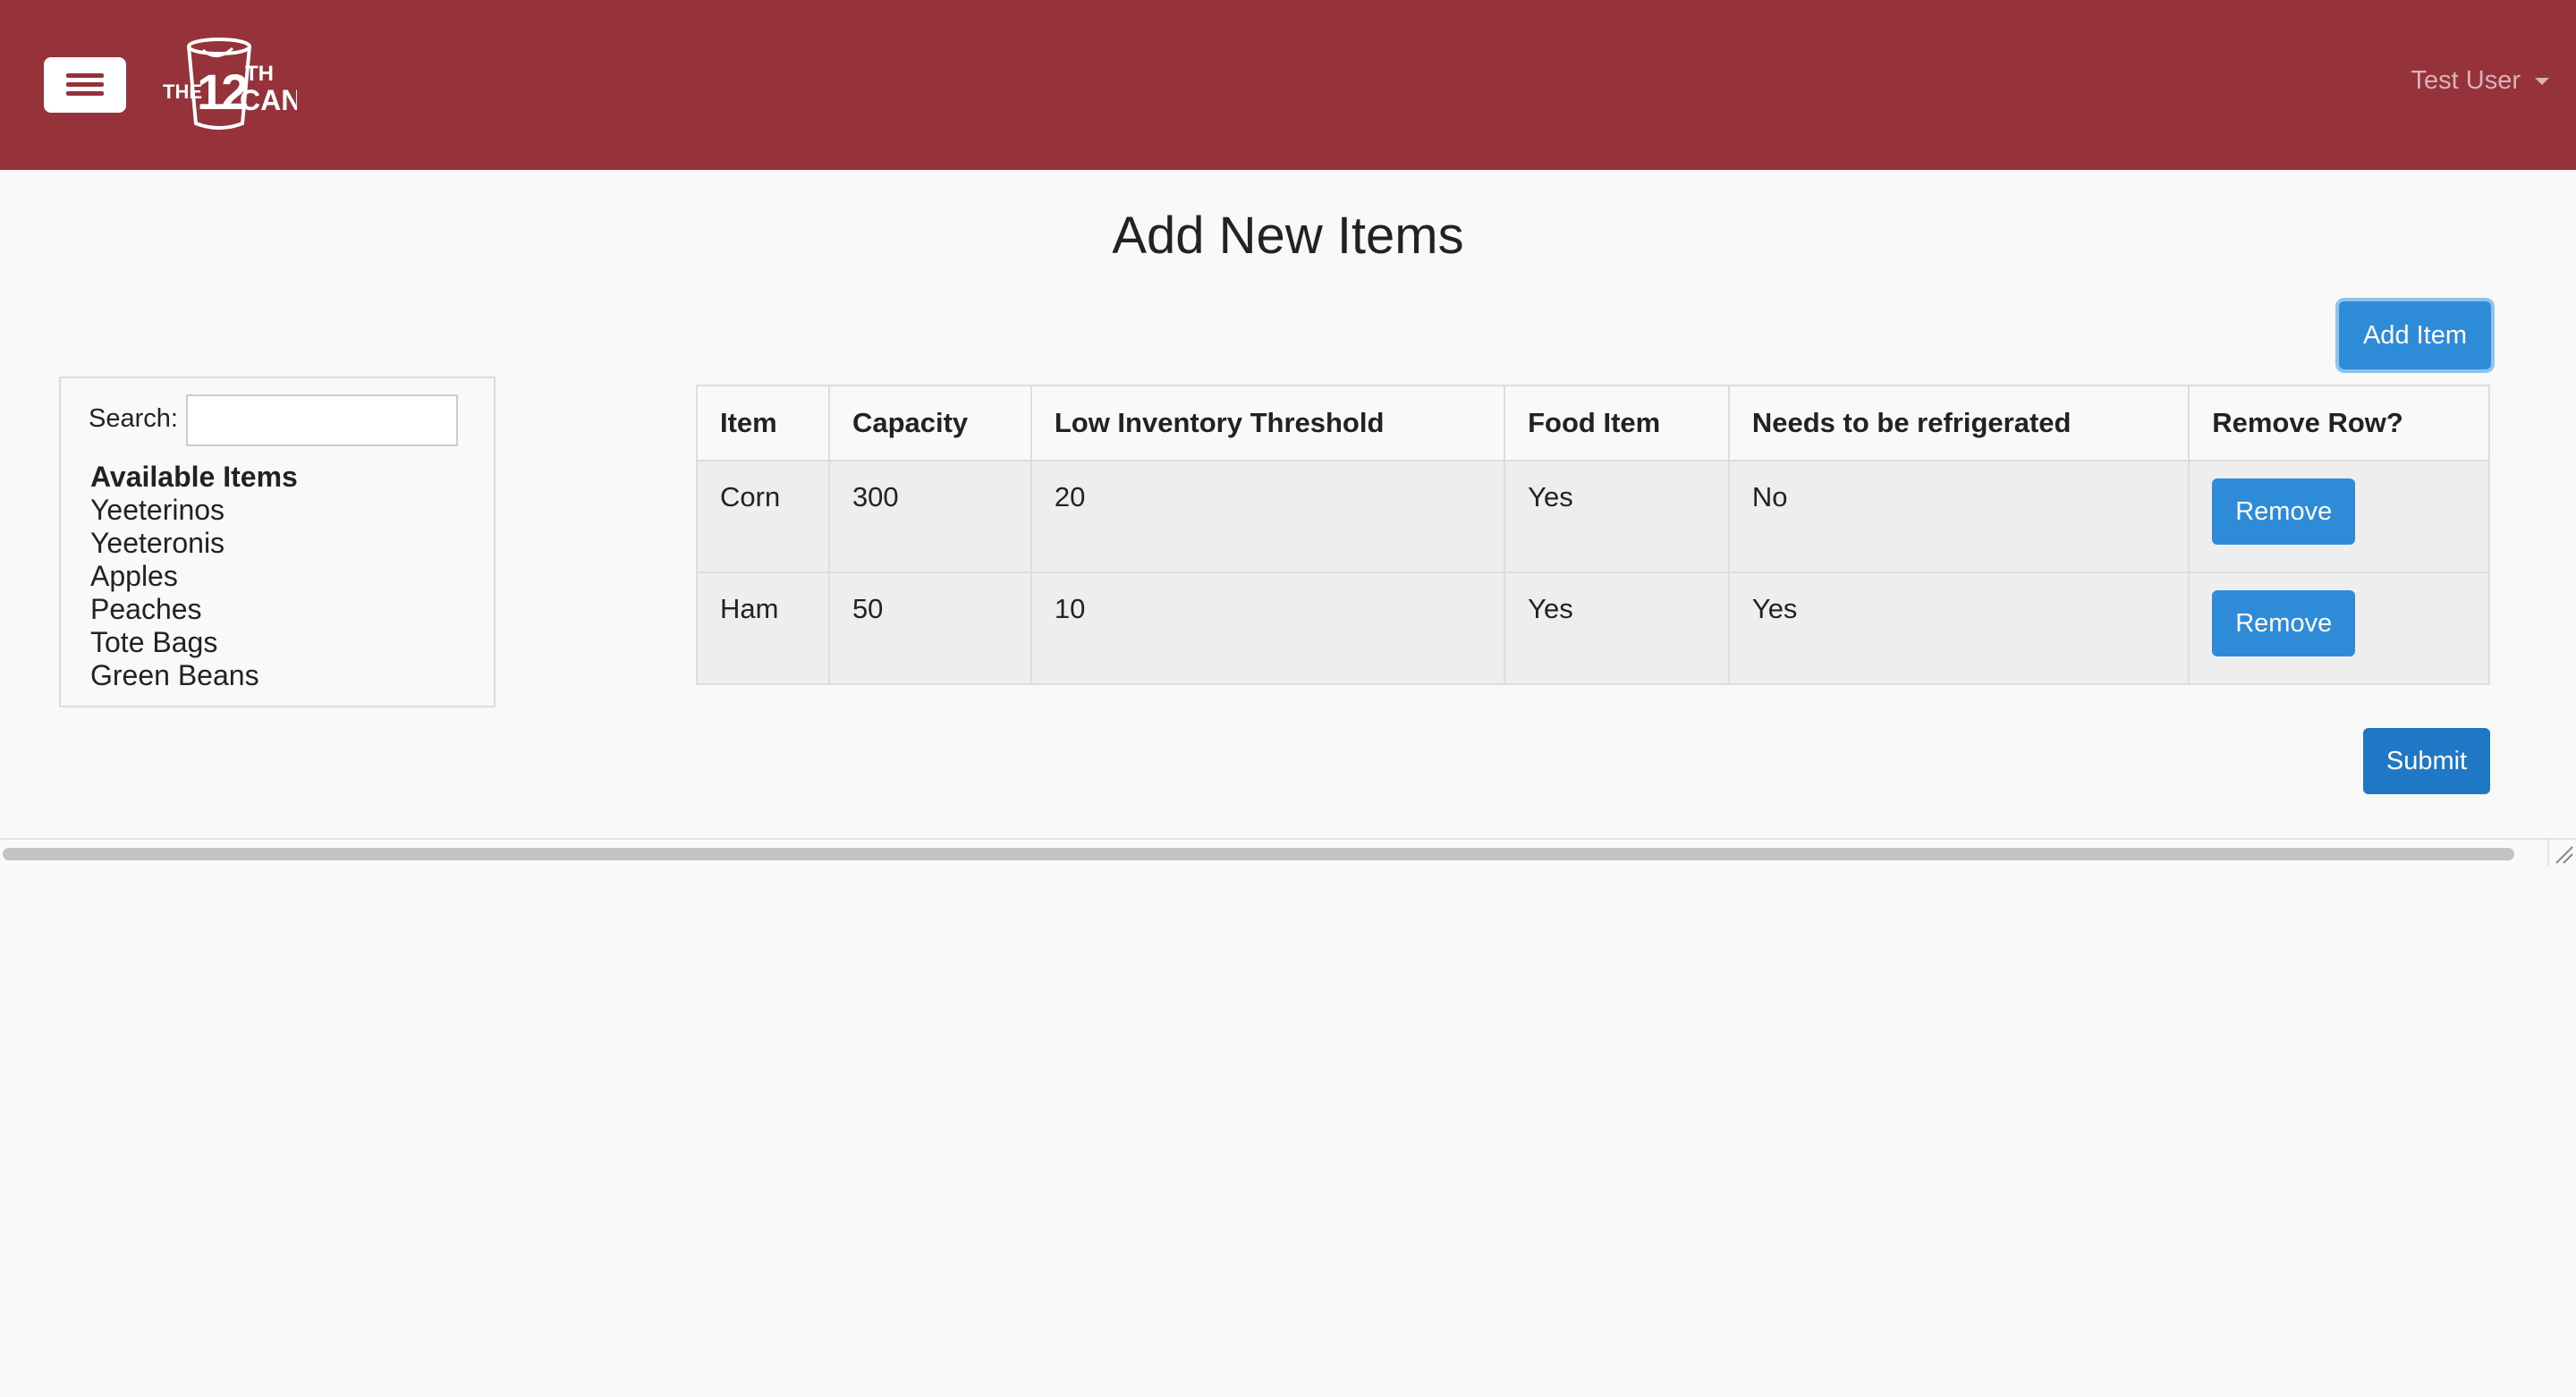 The image size is (2576, 1397). Describe the element at coordinates (1617, 423) in the screenshot. I see `column-header-food-item: Food Item` at that location.